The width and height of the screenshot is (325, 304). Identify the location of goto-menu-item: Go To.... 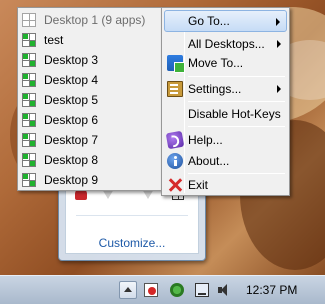
(225, 21).